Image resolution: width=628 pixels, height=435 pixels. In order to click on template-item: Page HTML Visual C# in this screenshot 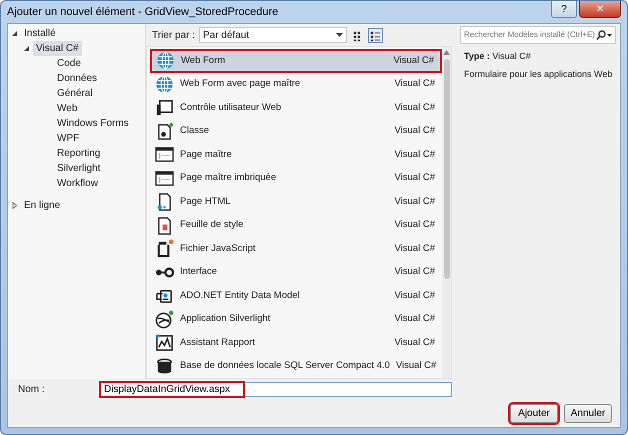, I will do `click(296, 202)`.